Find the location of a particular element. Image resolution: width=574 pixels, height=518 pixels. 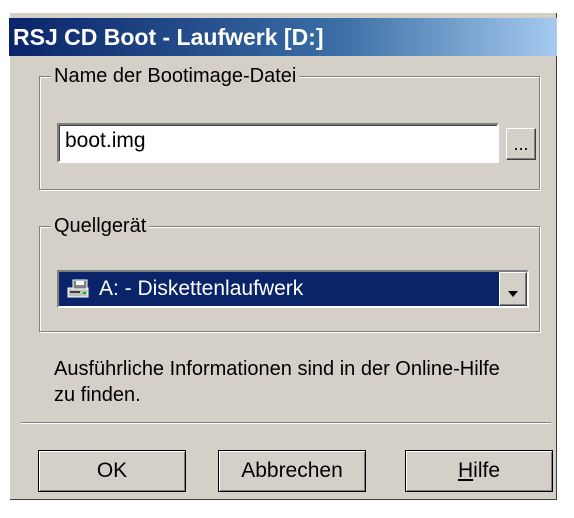

floppy-drive-icon is located at coordinates (79, 289).